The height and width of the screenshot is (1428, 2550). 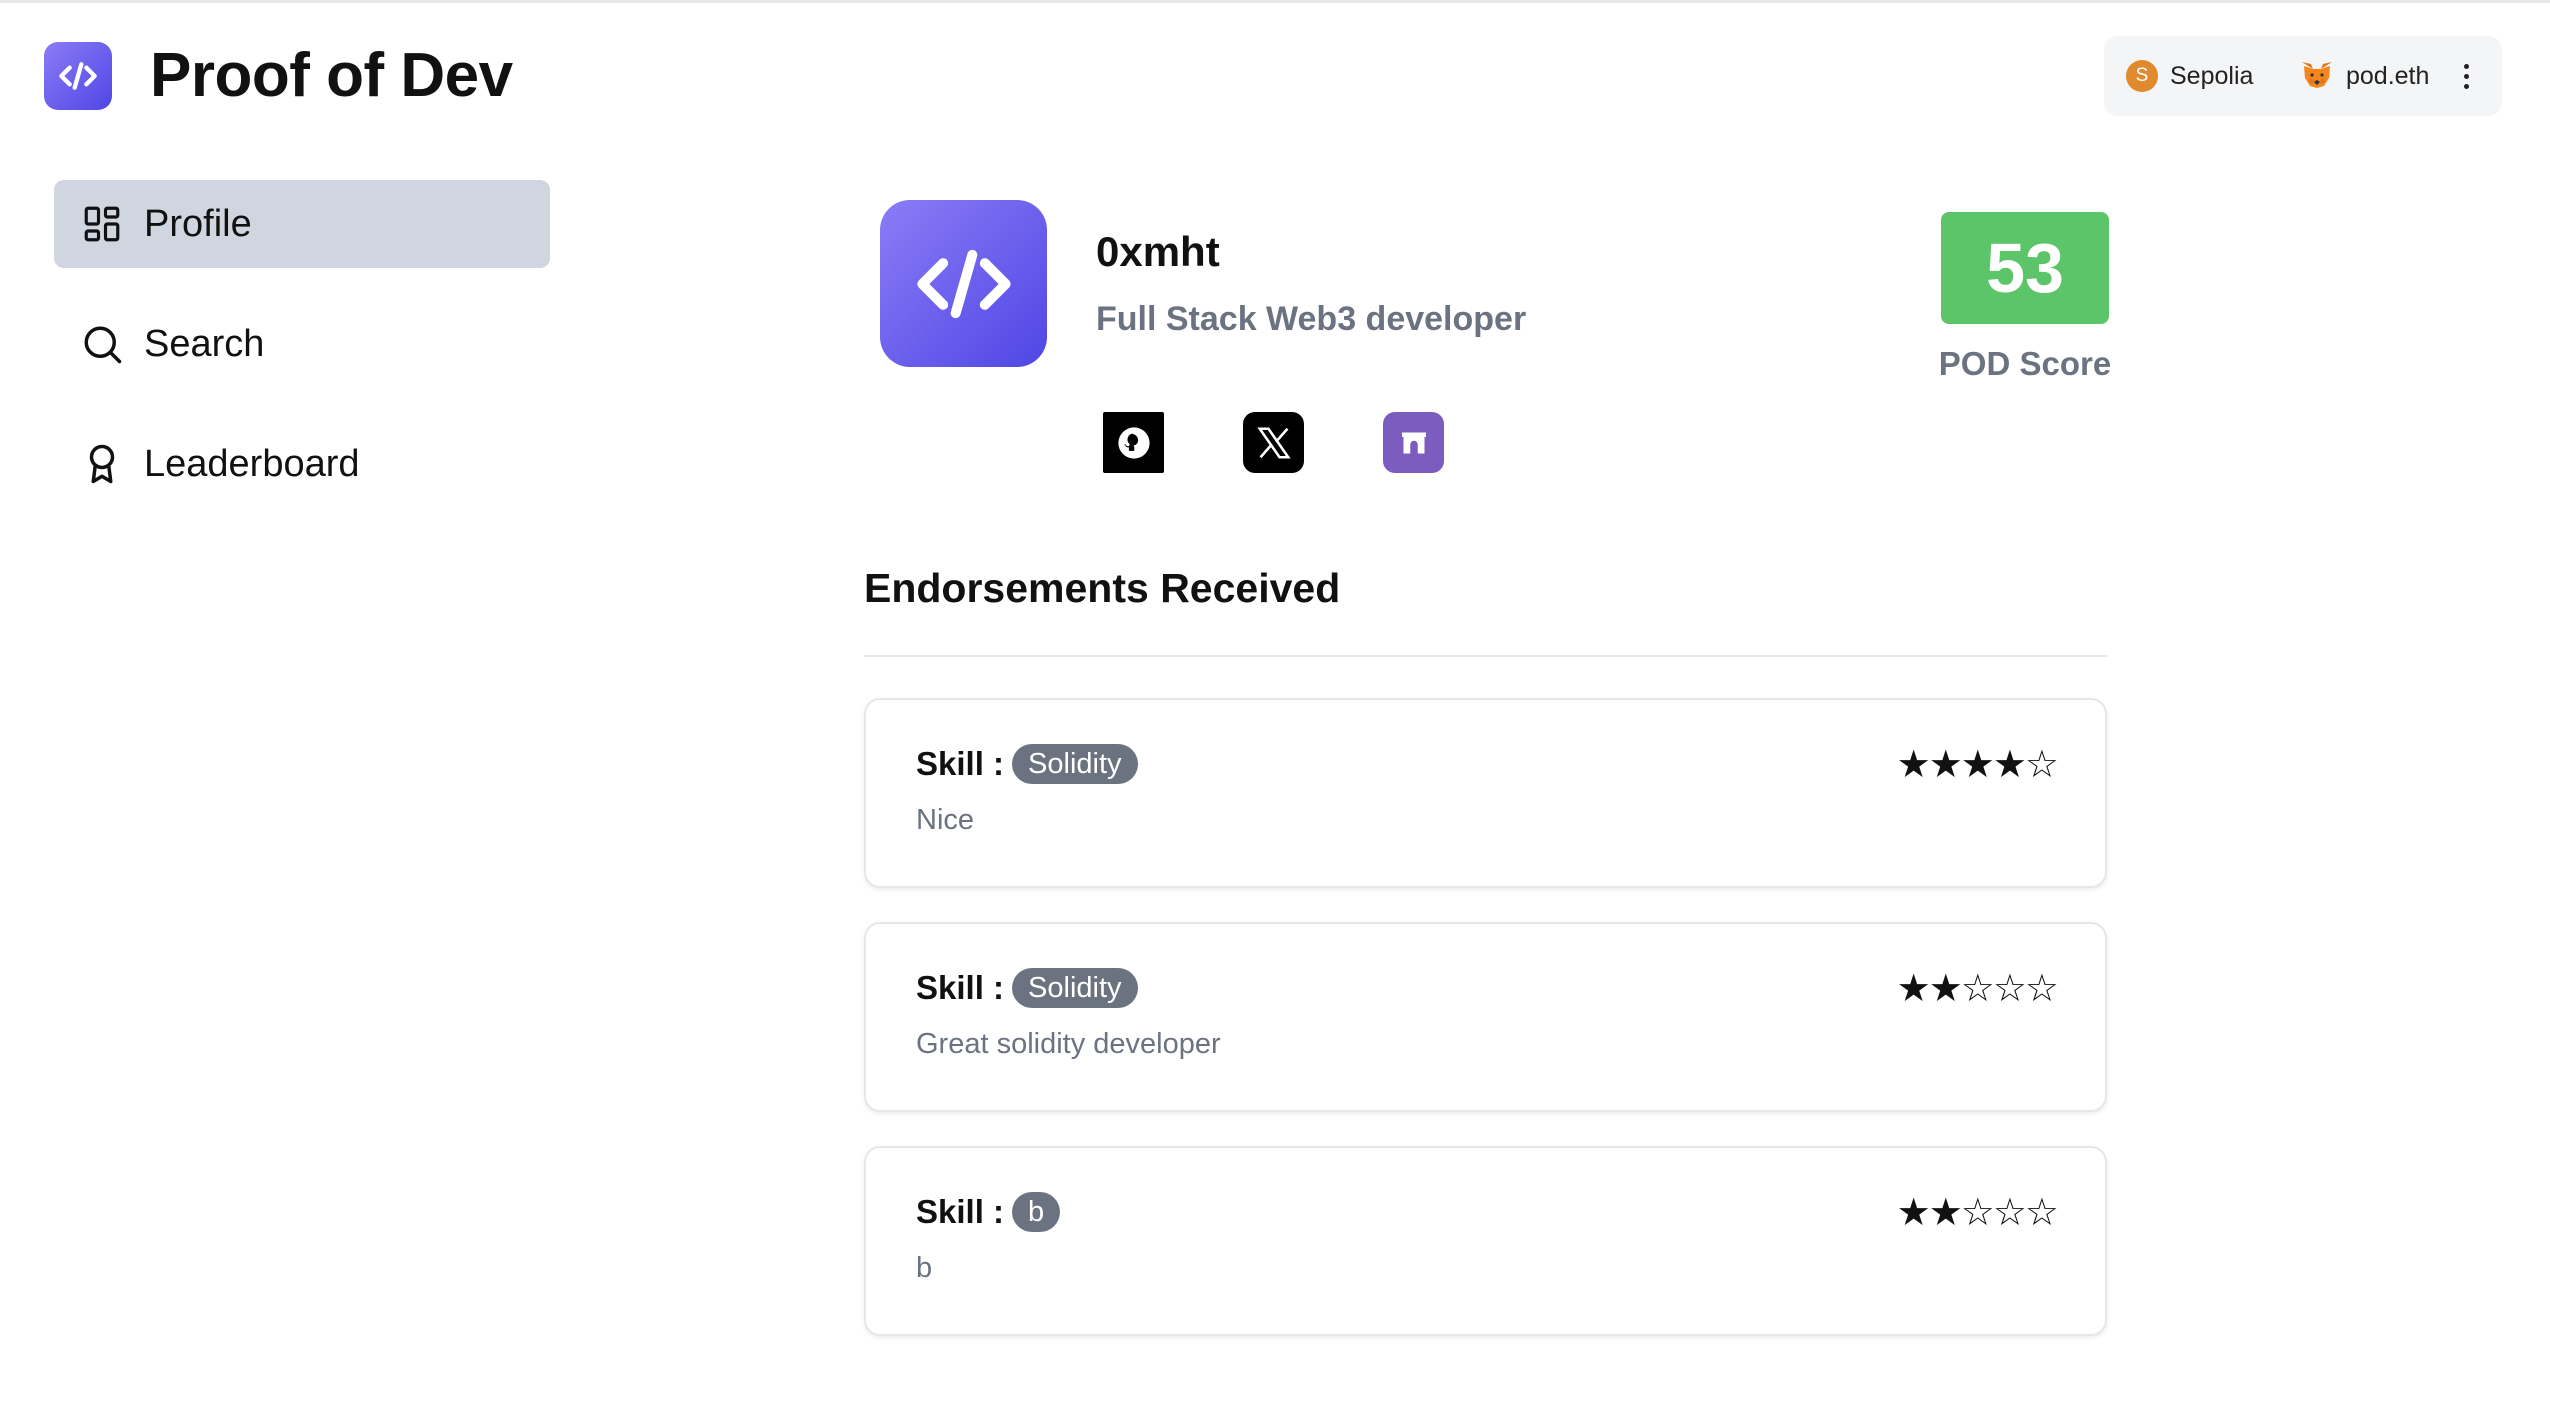 What do you see at coordinates (2466, 76) in the screenshot?
I see `kebab-menu-icon` at bounding box center [2466, 76].